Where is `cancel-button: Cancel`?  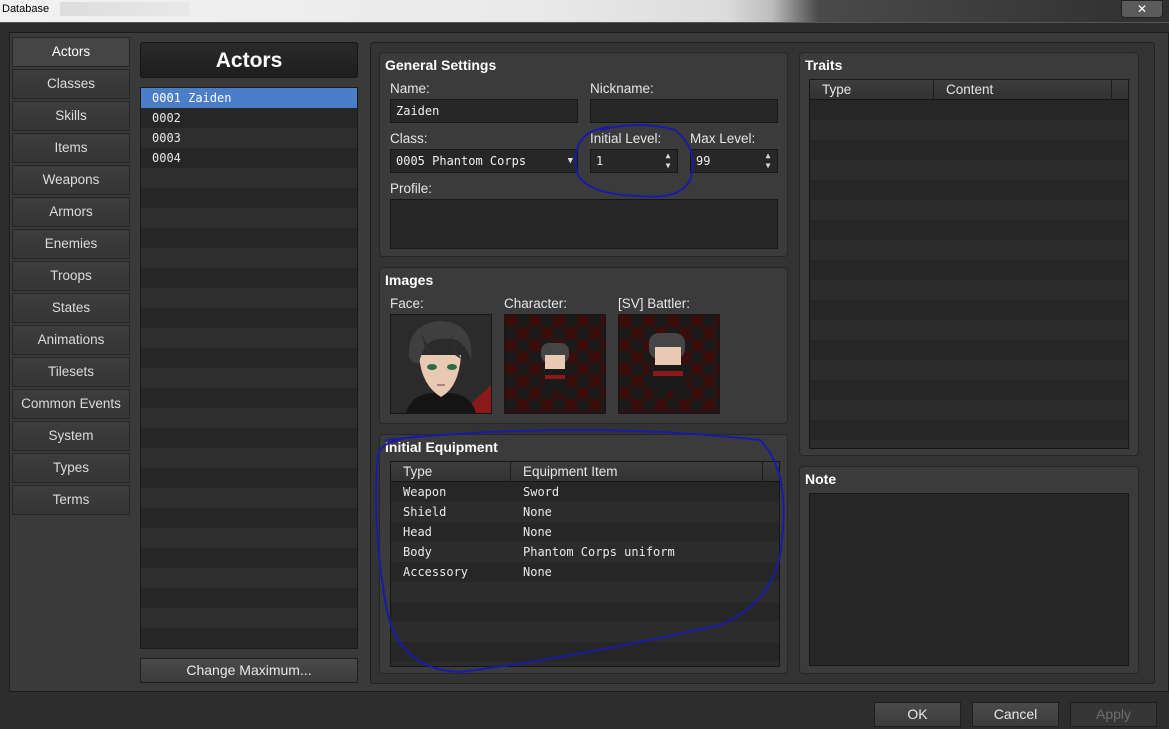
cancel-button: Cancel is located at coordinates (1015, 714).